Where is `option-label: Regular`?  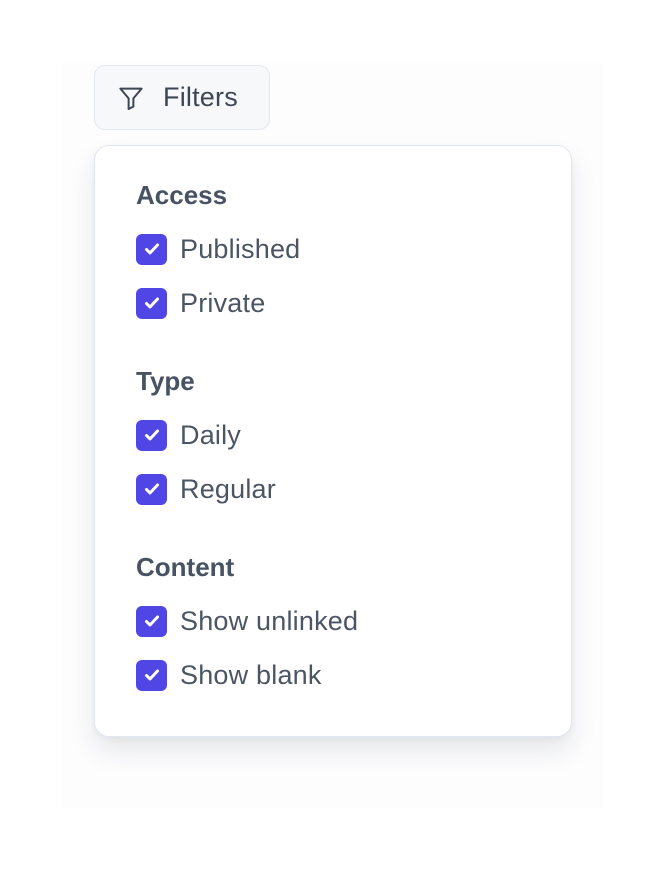
option-label: Regular is located at coordinates (228, 488).